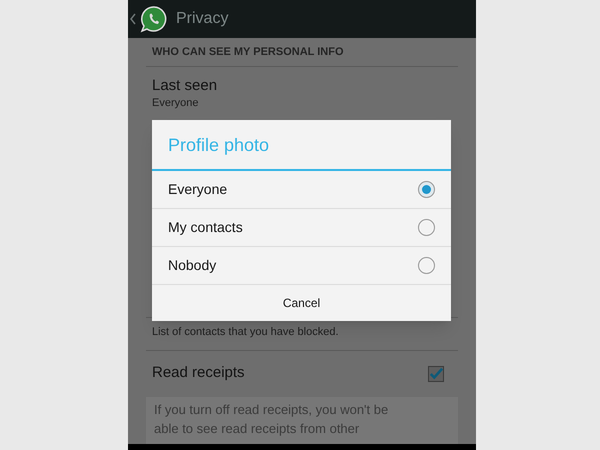 This screenshot has width=600, height=450. What do you see at coordinates (176, 103) in the screenshot?
I see `setting-value: Everyone` at bounding box center [176, 103].